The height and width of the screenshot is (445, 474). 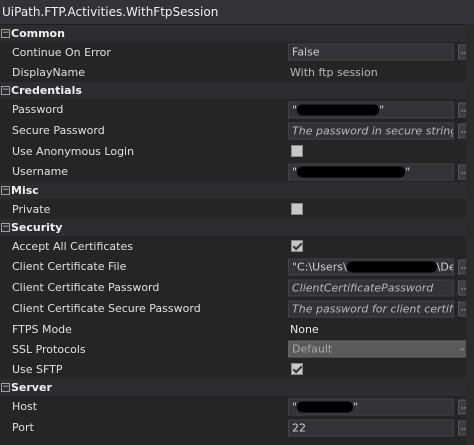 I want to click on category-misc: − Misc, so click(x=237, y=190).